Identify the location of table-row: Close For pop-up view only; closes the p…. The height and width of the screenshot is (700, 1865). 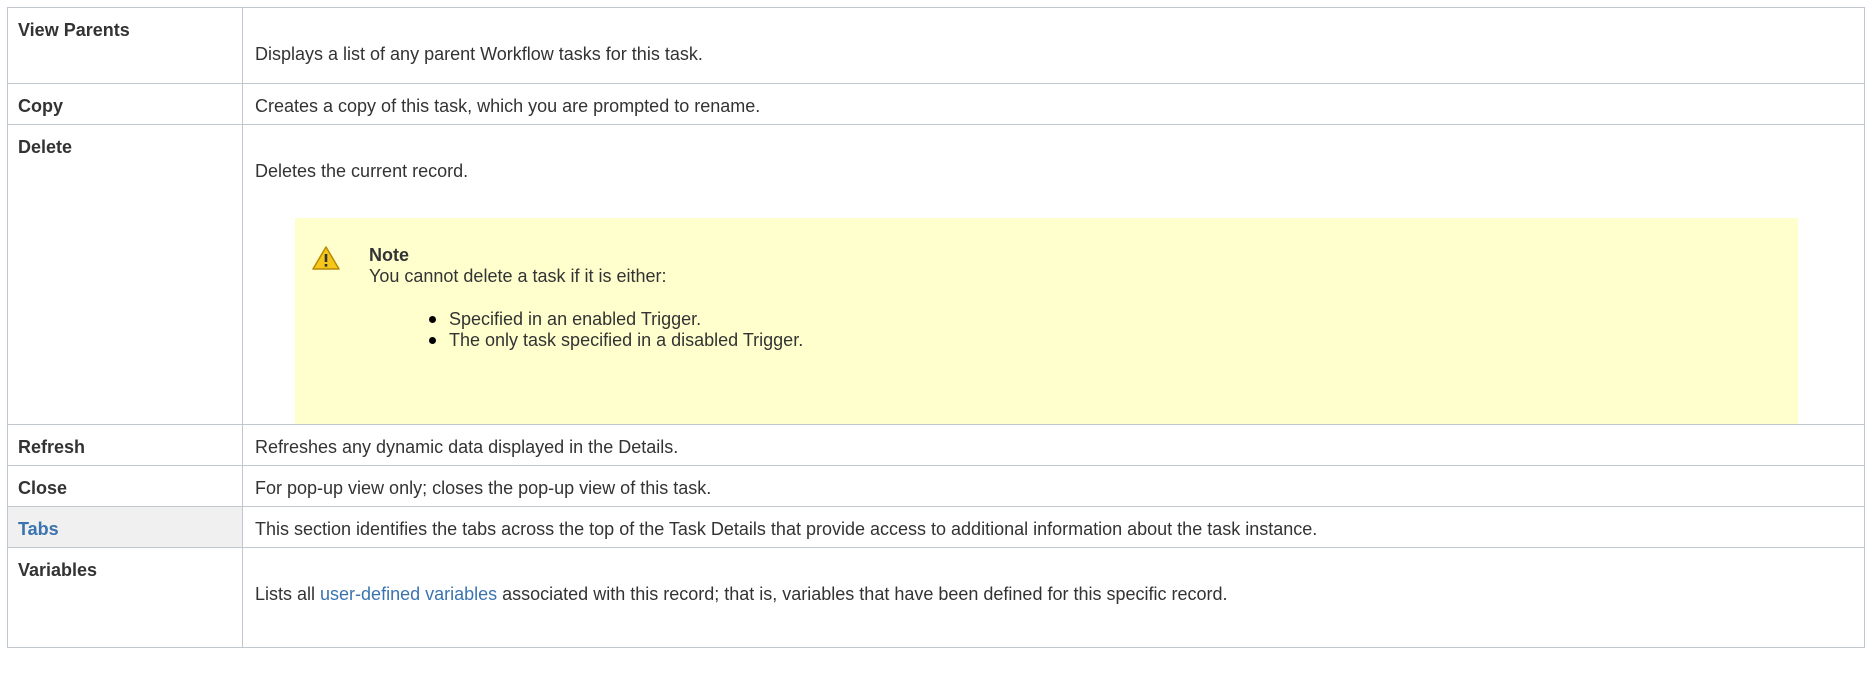
(936, 486).